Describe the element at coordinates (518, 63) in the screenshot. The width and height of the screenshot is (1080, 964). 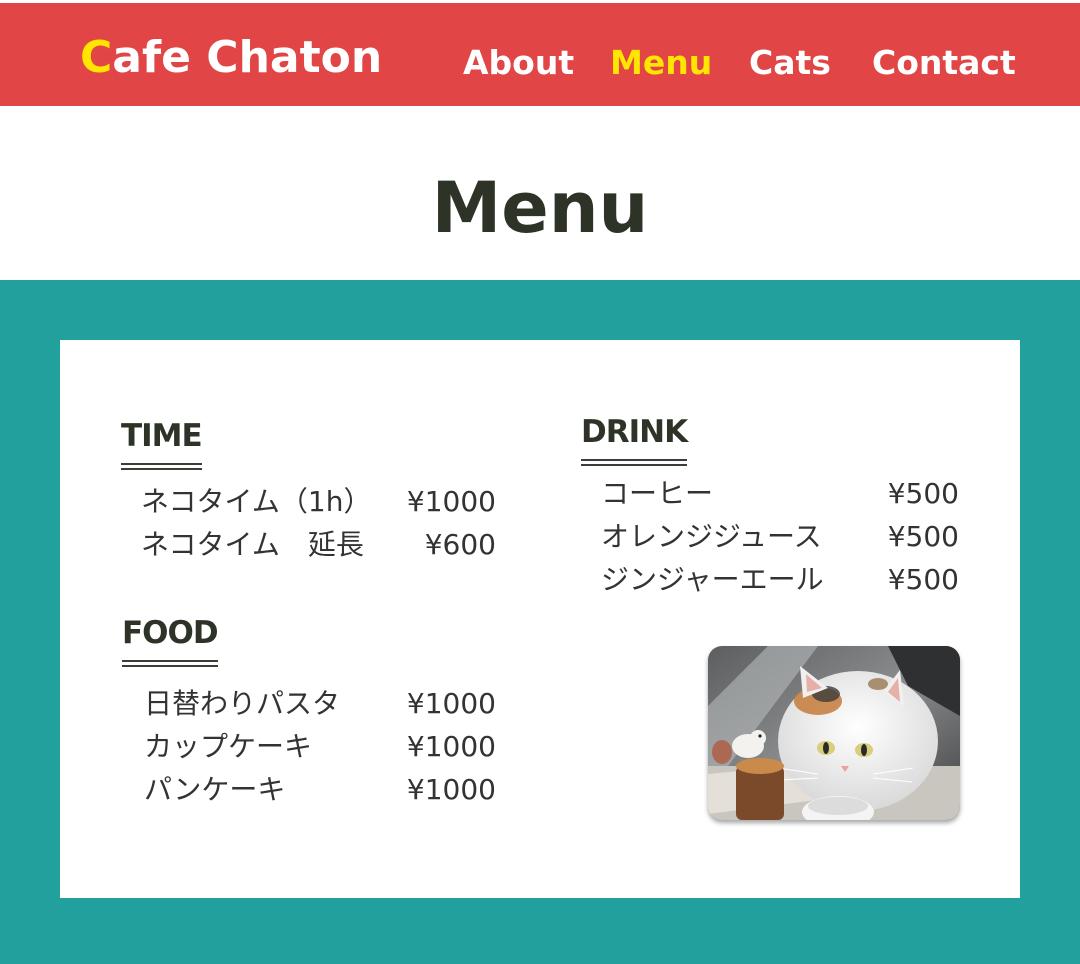
I see `nav-link-about: About` at that location.